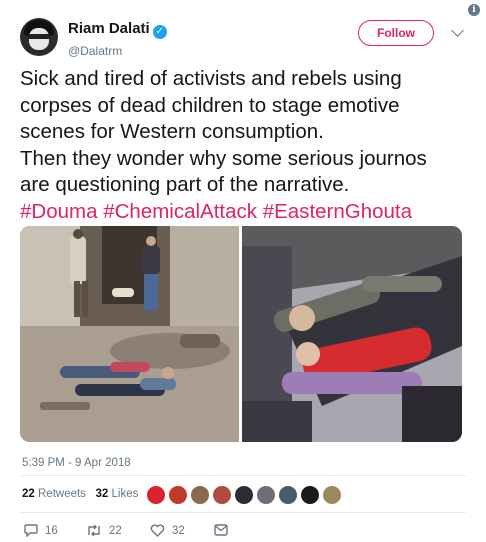 The image size is (486, 542). Describe the element at coordinates (180, 211) in the screenshot. I see `hashtag-link: #ChemicalAttack` at that location.